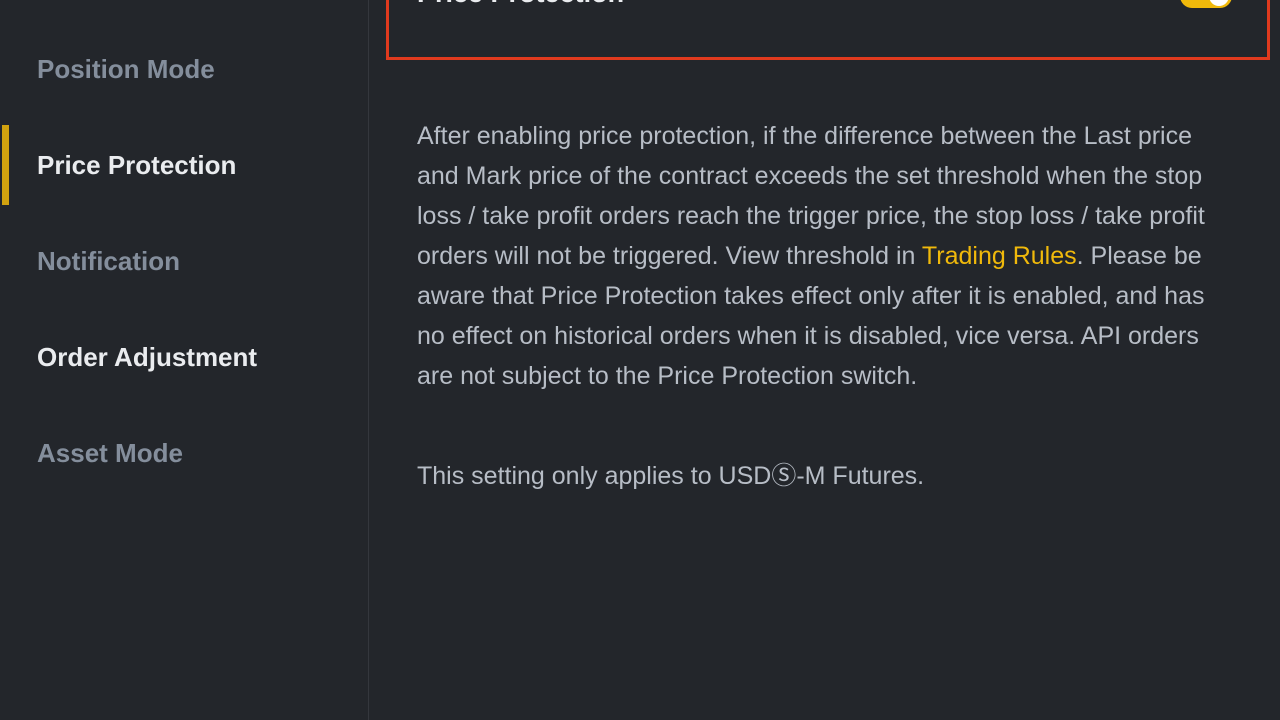 This screenshot has height=720, width=1280. What do you see at coordinates (999, 256) in the screenshot?
I see `trading-rules-link: Trading Rules` at bounding box center [999, 256].